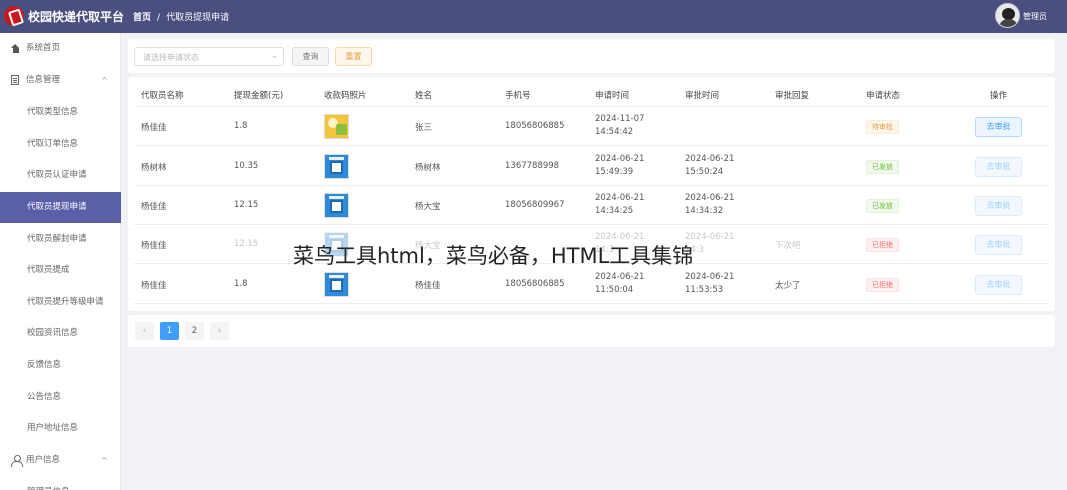  What do you see at coordinates (57, 239) in the screenshot?
I see `sidebar-item-label: 代取员解封申请` at bounding box center [57, 239].